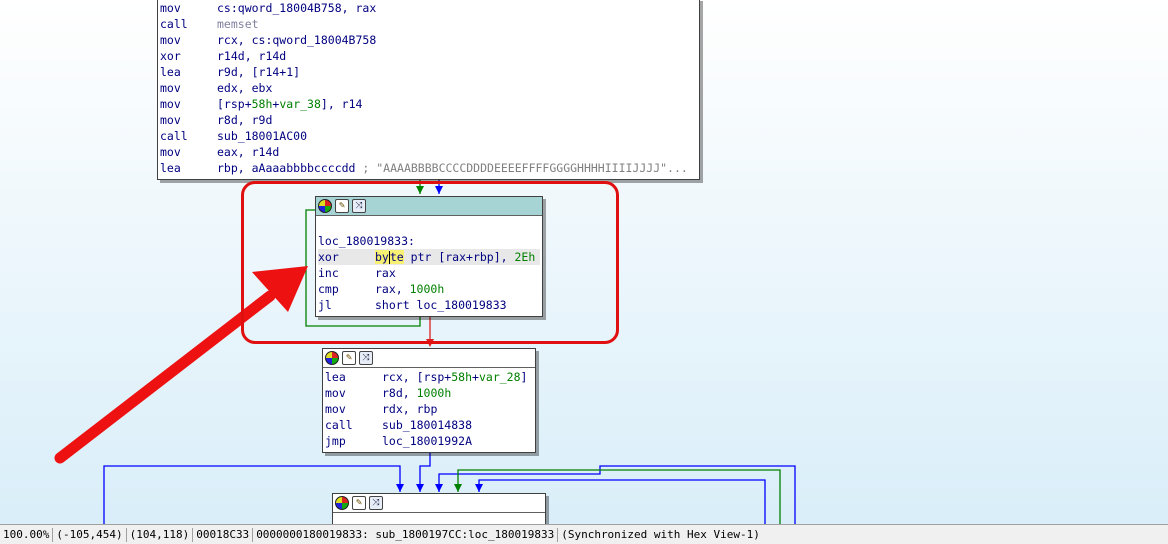 The width and height of the screenshot is (1168, 544). I want to click on instruction-line: call sub_180014838, so click(429, 425).